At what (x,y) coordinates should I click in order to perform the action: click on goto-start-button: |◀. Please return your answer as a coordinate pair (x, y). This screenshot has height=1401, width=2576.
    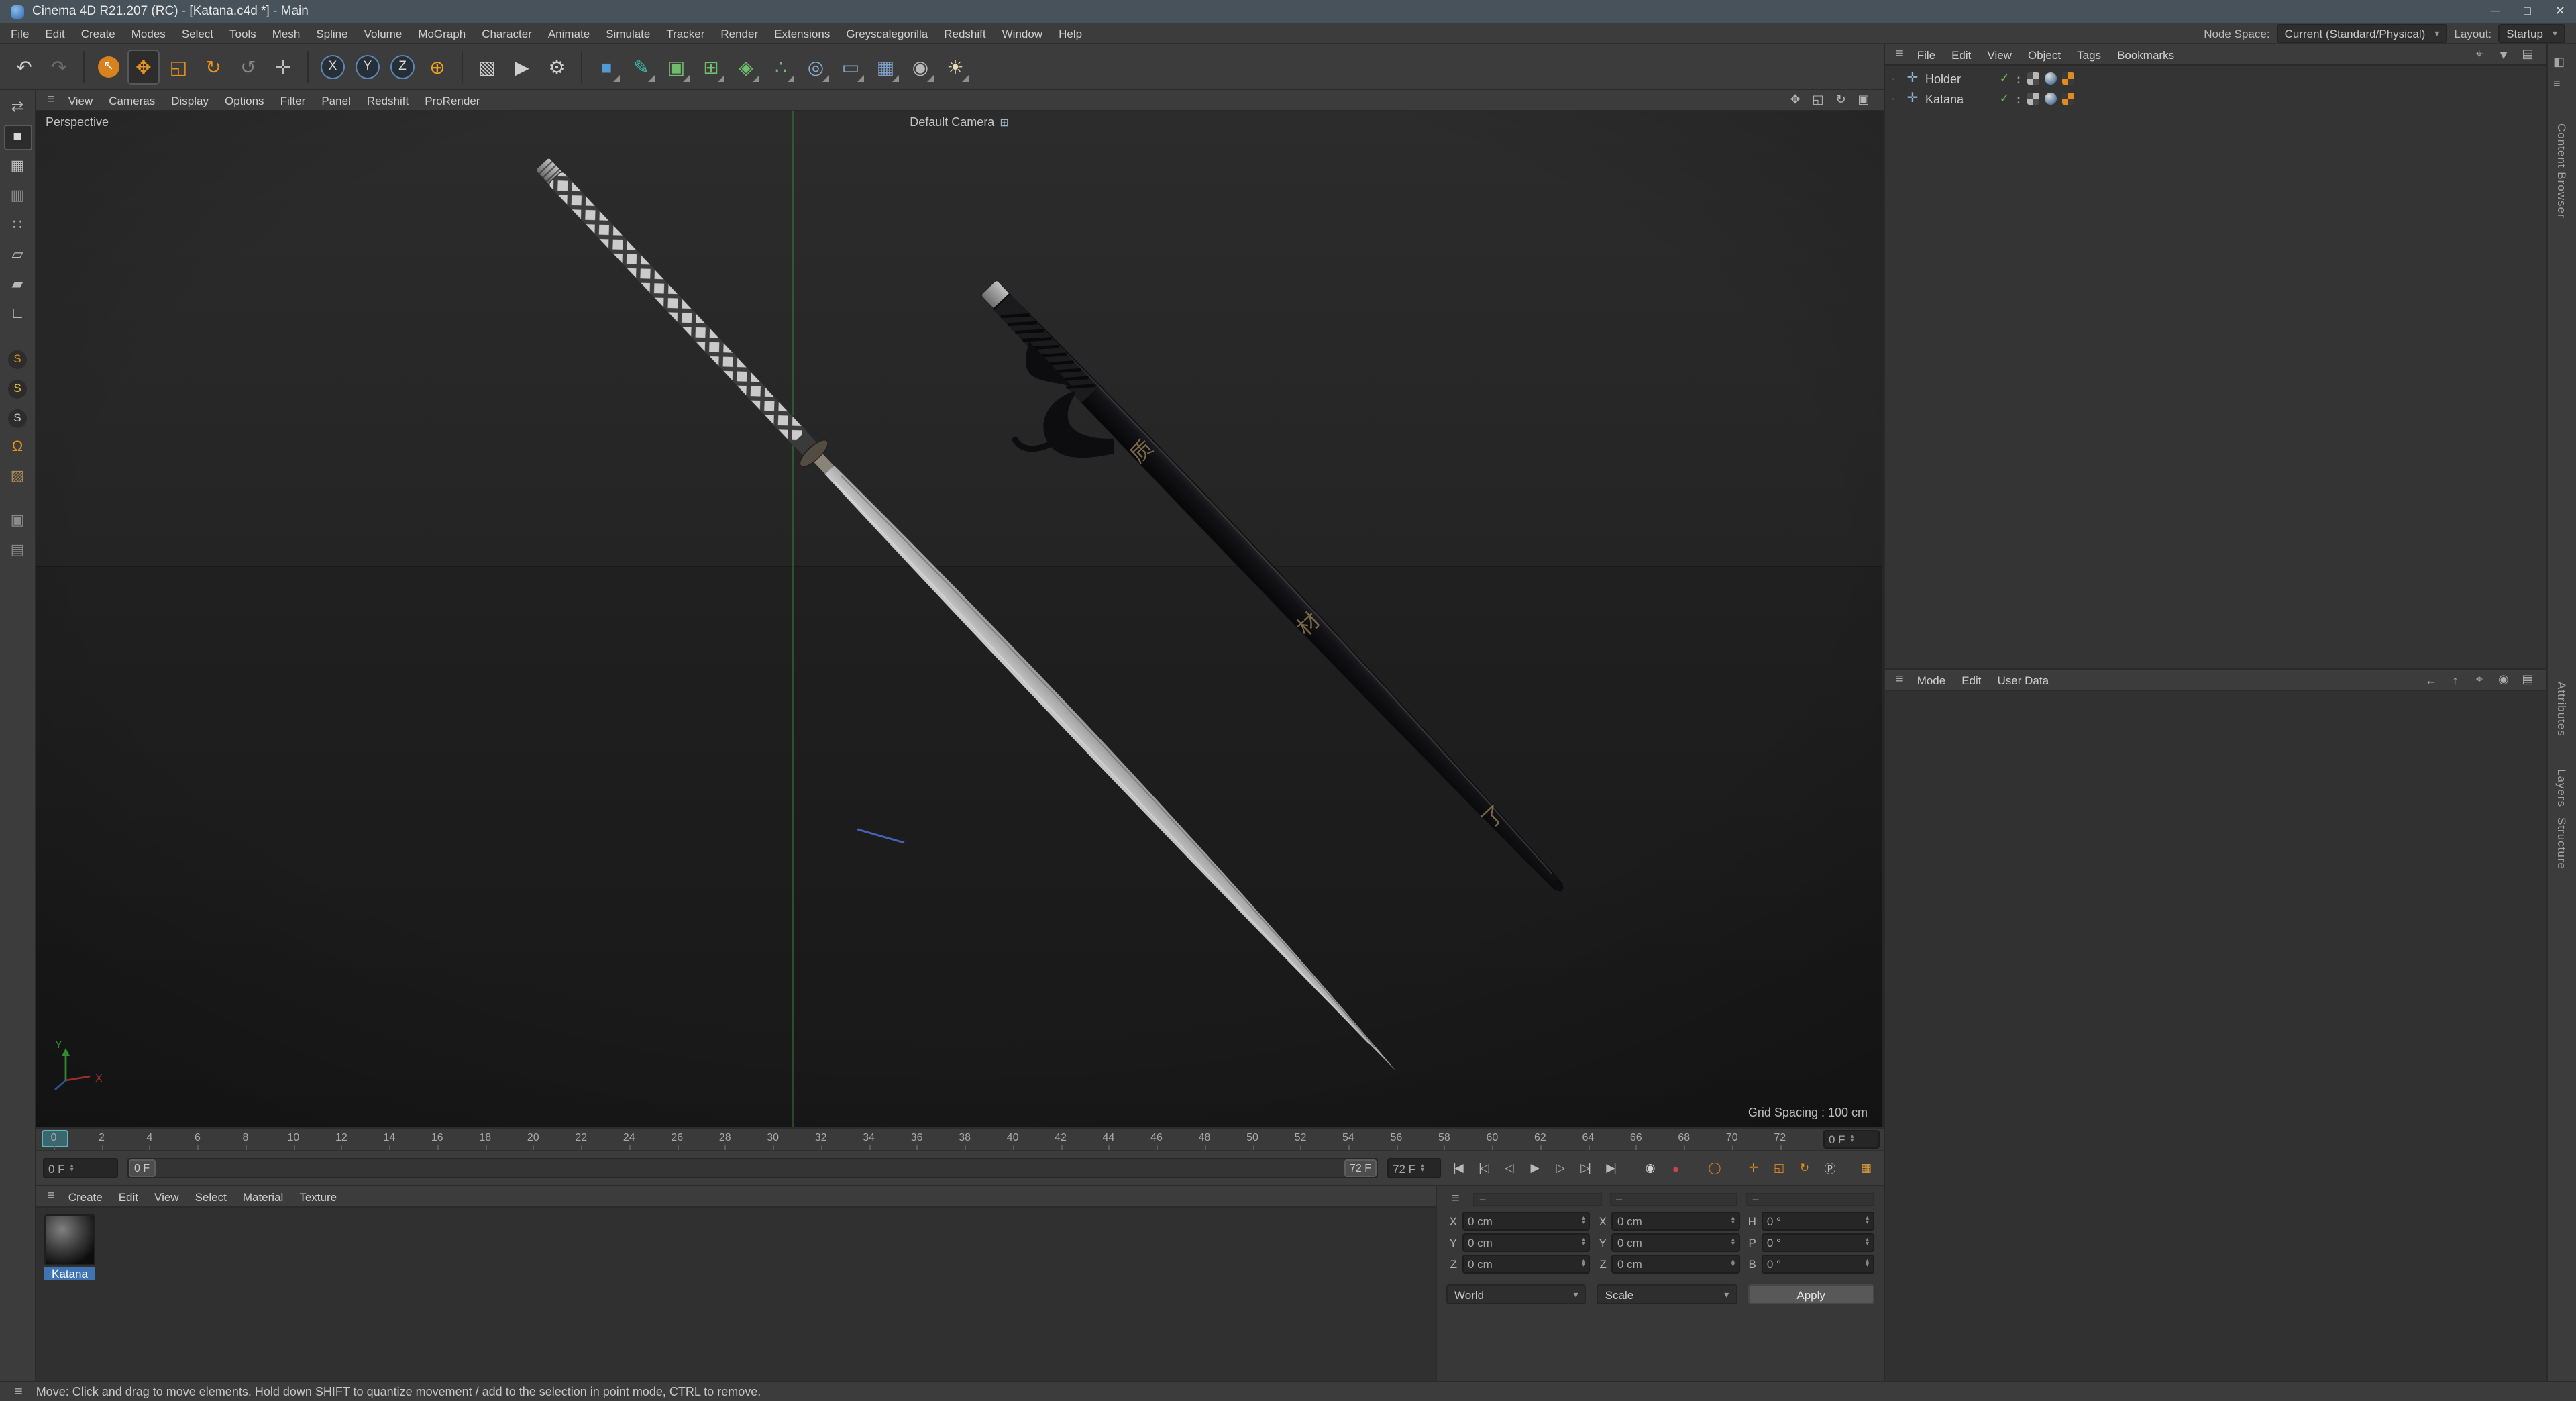
    Looking at the image, I should click on (1457, 1168).